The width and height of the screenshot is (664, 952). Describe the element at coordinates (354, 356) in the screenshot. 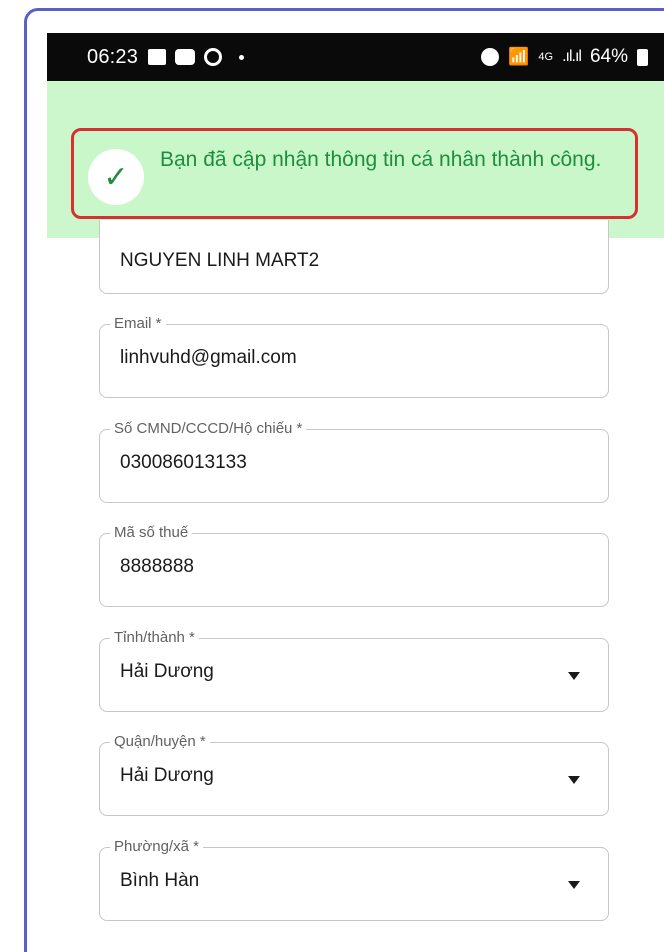

I see `email-field: Email * linhvuhd@gmail.com` at that location.